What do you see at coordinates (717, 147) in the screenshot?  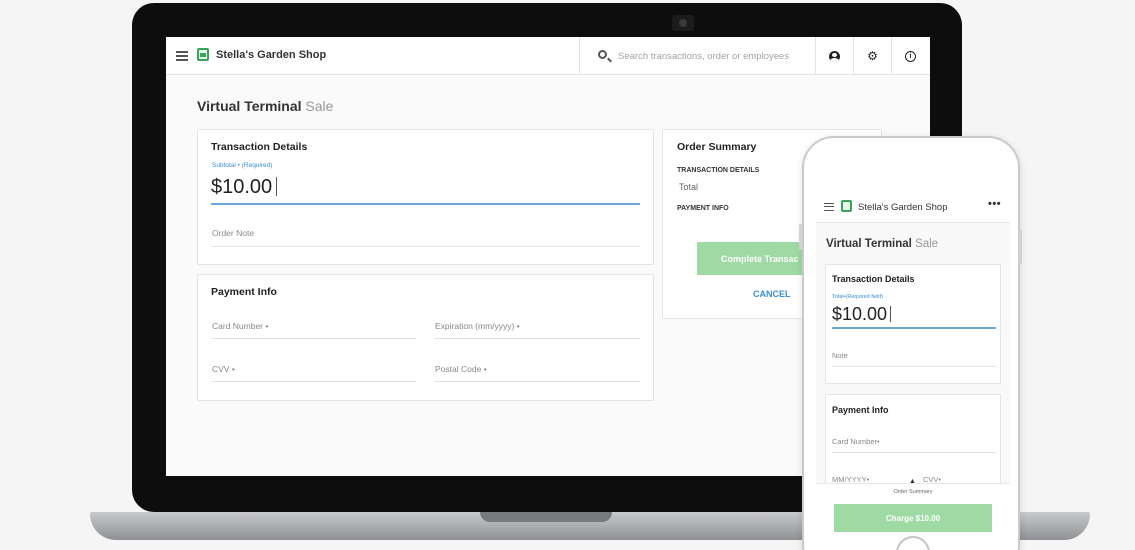 I see `order-summary-heading: Order Summary` at bounding box center [717, 147].